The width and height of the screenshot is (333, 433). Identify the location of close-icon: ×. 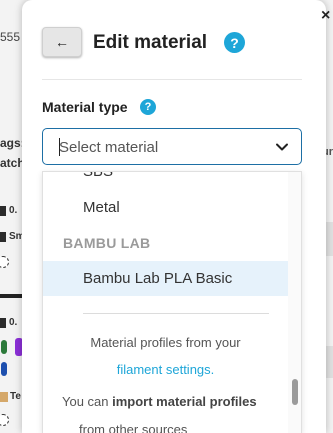
(325, 16).